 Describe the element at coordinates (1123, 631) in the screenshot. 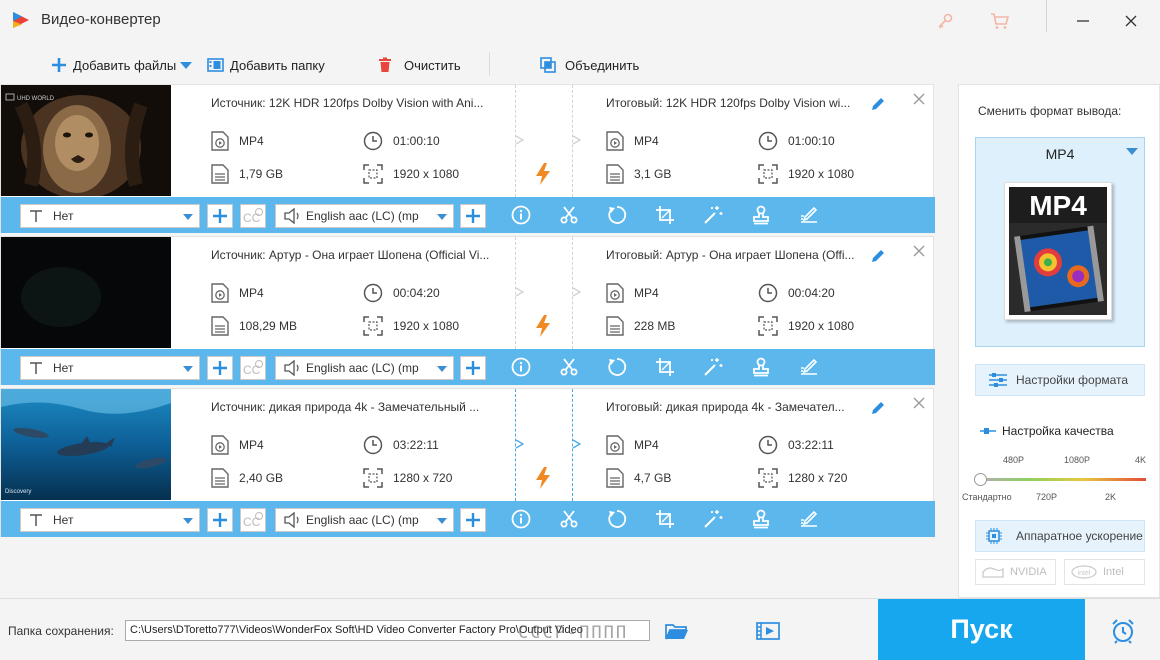

I see `alarm-clock-icon` at that location.